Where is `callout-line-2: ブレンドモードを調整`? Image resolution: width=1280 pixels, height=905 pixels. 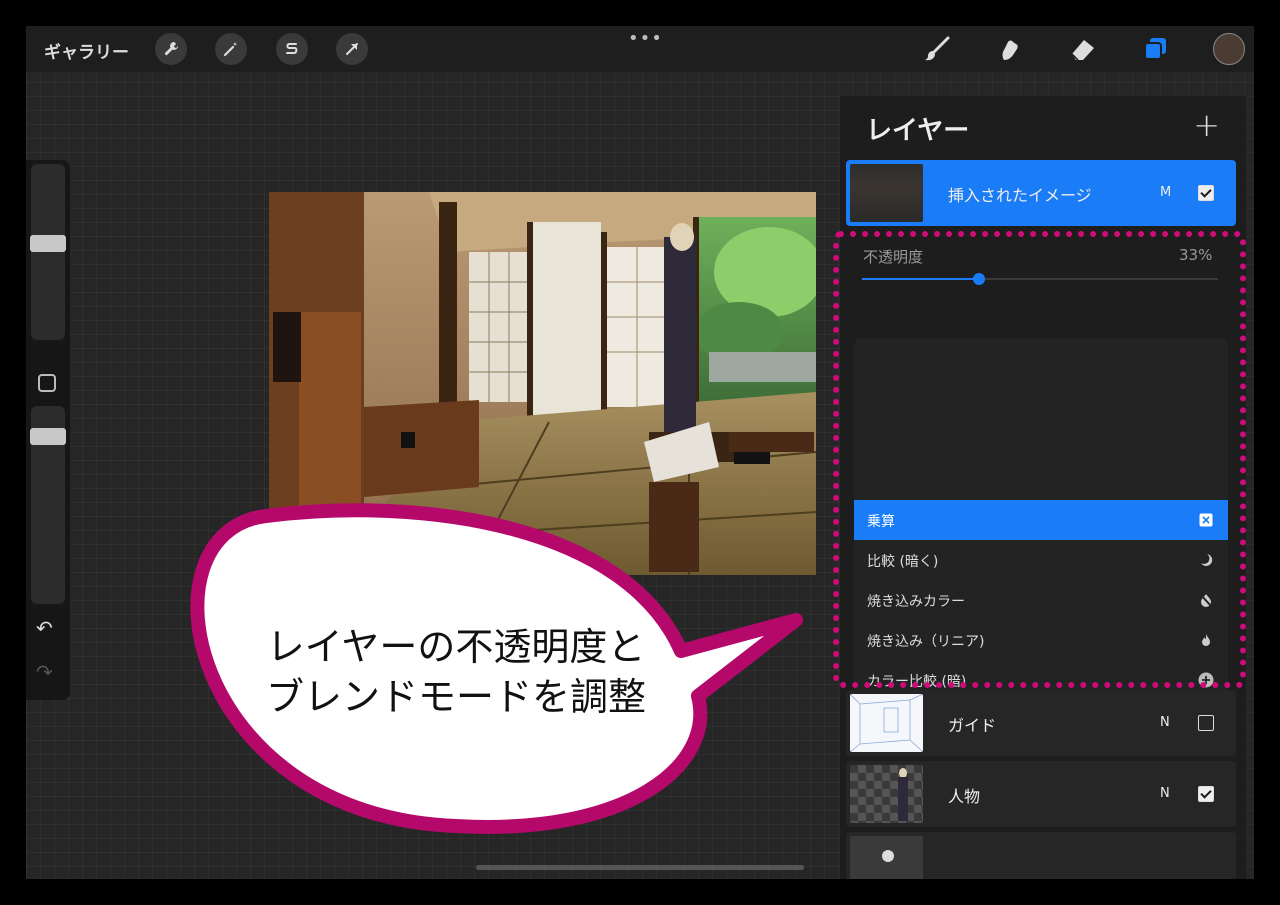
callout-line-2: ブレンドモードを調整 is located at coordinates (455, 697).